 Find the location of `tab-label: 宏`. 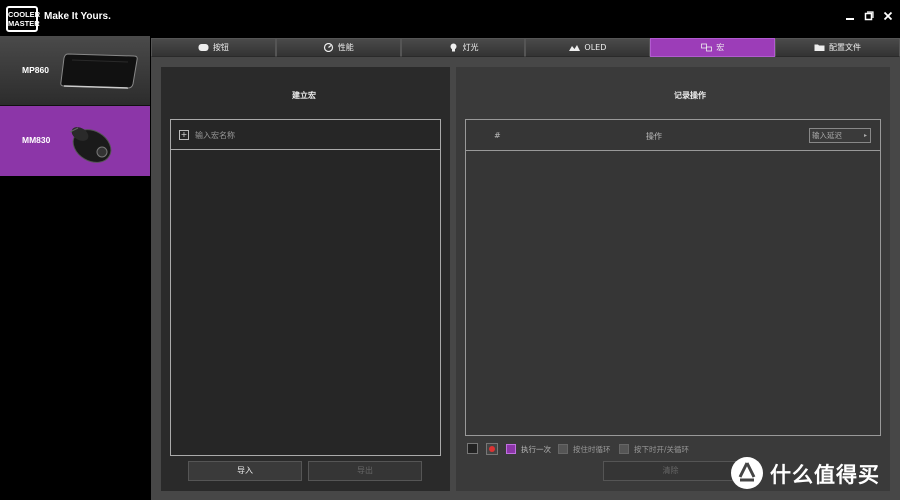

tab-label: 宏 is located at coordinates (720, 47).